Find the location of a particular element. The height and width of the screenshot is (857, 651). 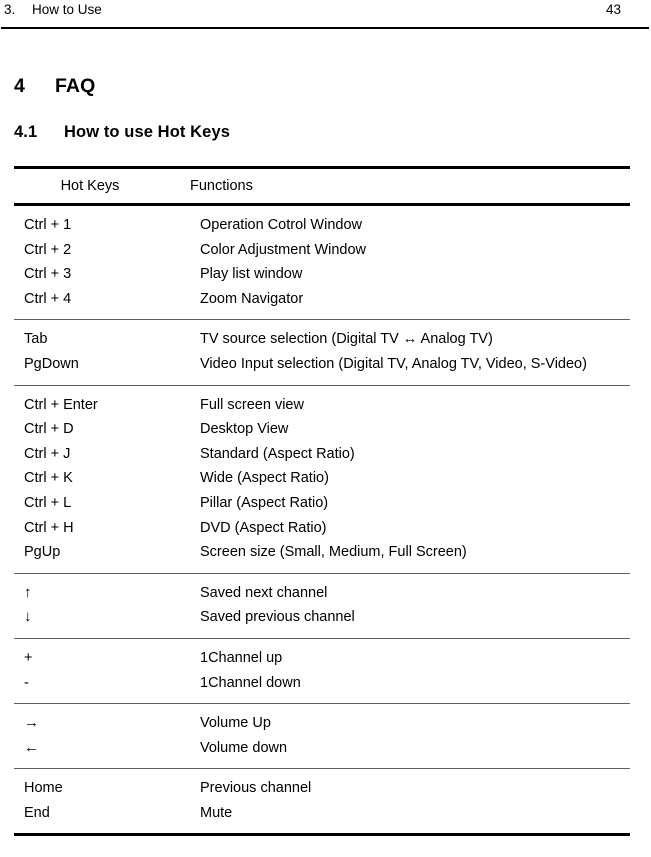

section-title: How to use Hot Keys is located at coordinates (147, 132).